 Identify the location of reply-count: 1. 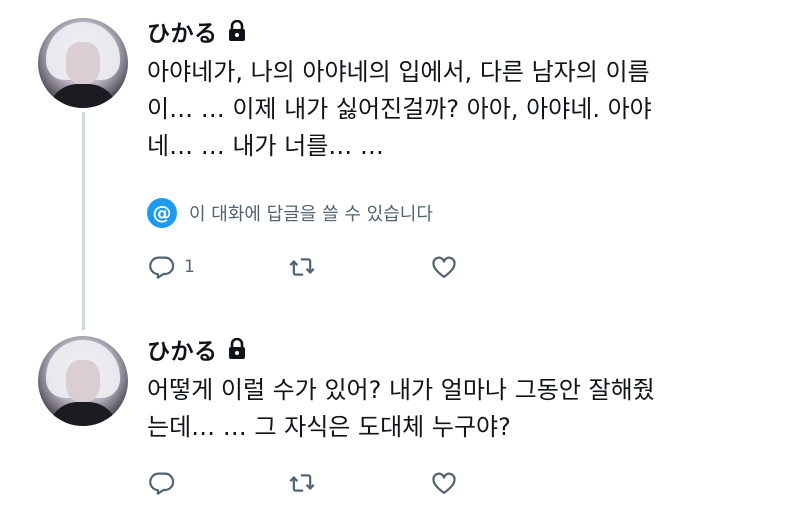
(189, 267).